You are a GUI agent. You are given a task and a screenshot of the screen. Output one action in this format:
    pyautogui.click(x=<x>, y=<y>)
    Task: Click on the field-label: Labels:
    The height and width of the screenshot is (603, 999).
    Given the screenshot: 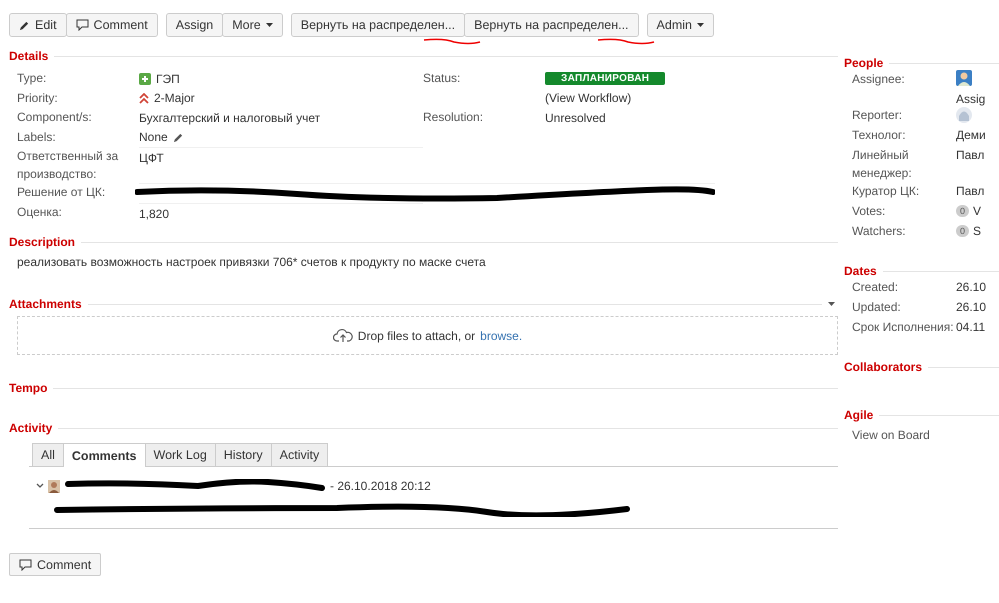 What is the action you would take?
    pyautogui.click(x=37, y=137)
    